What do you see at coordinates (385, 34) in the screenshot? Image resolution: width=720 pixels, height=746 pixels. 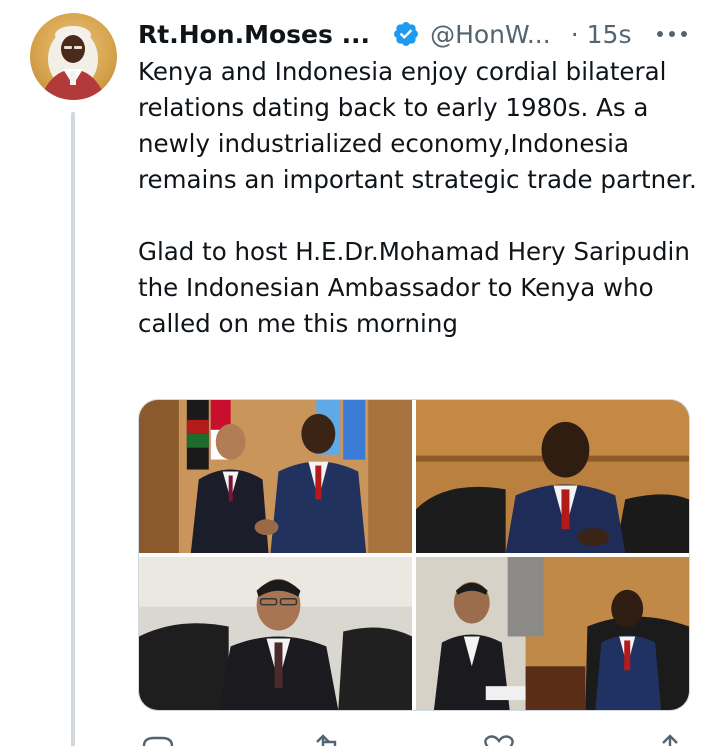 I see `tweet-header: Rt.Hon.Moses ... @HonW... · 15s` at bounding box center [385, 34].